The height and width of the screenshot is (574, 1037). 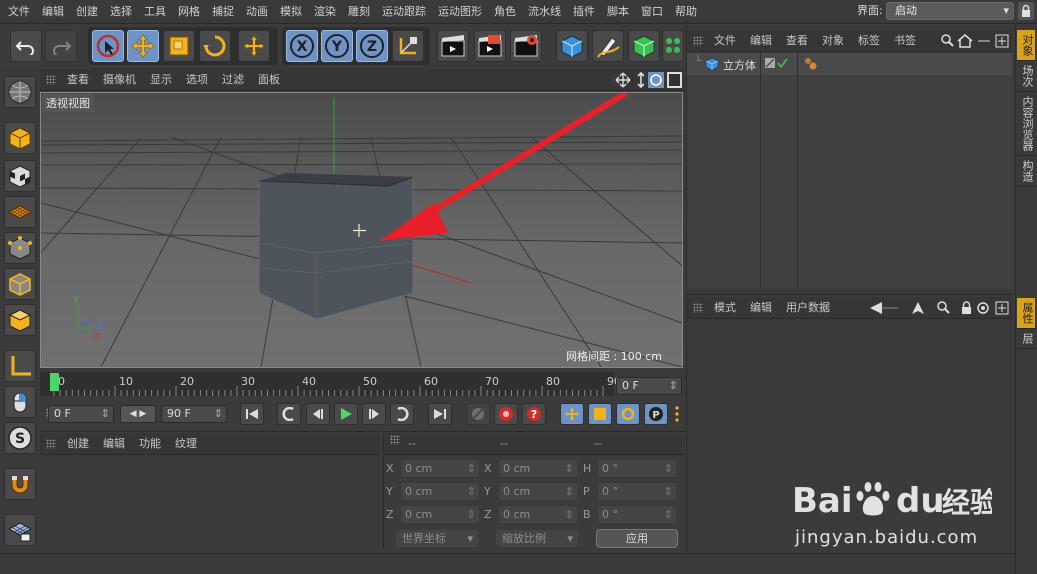 I want to click on points-mode-button, so click(x=20, y=248).